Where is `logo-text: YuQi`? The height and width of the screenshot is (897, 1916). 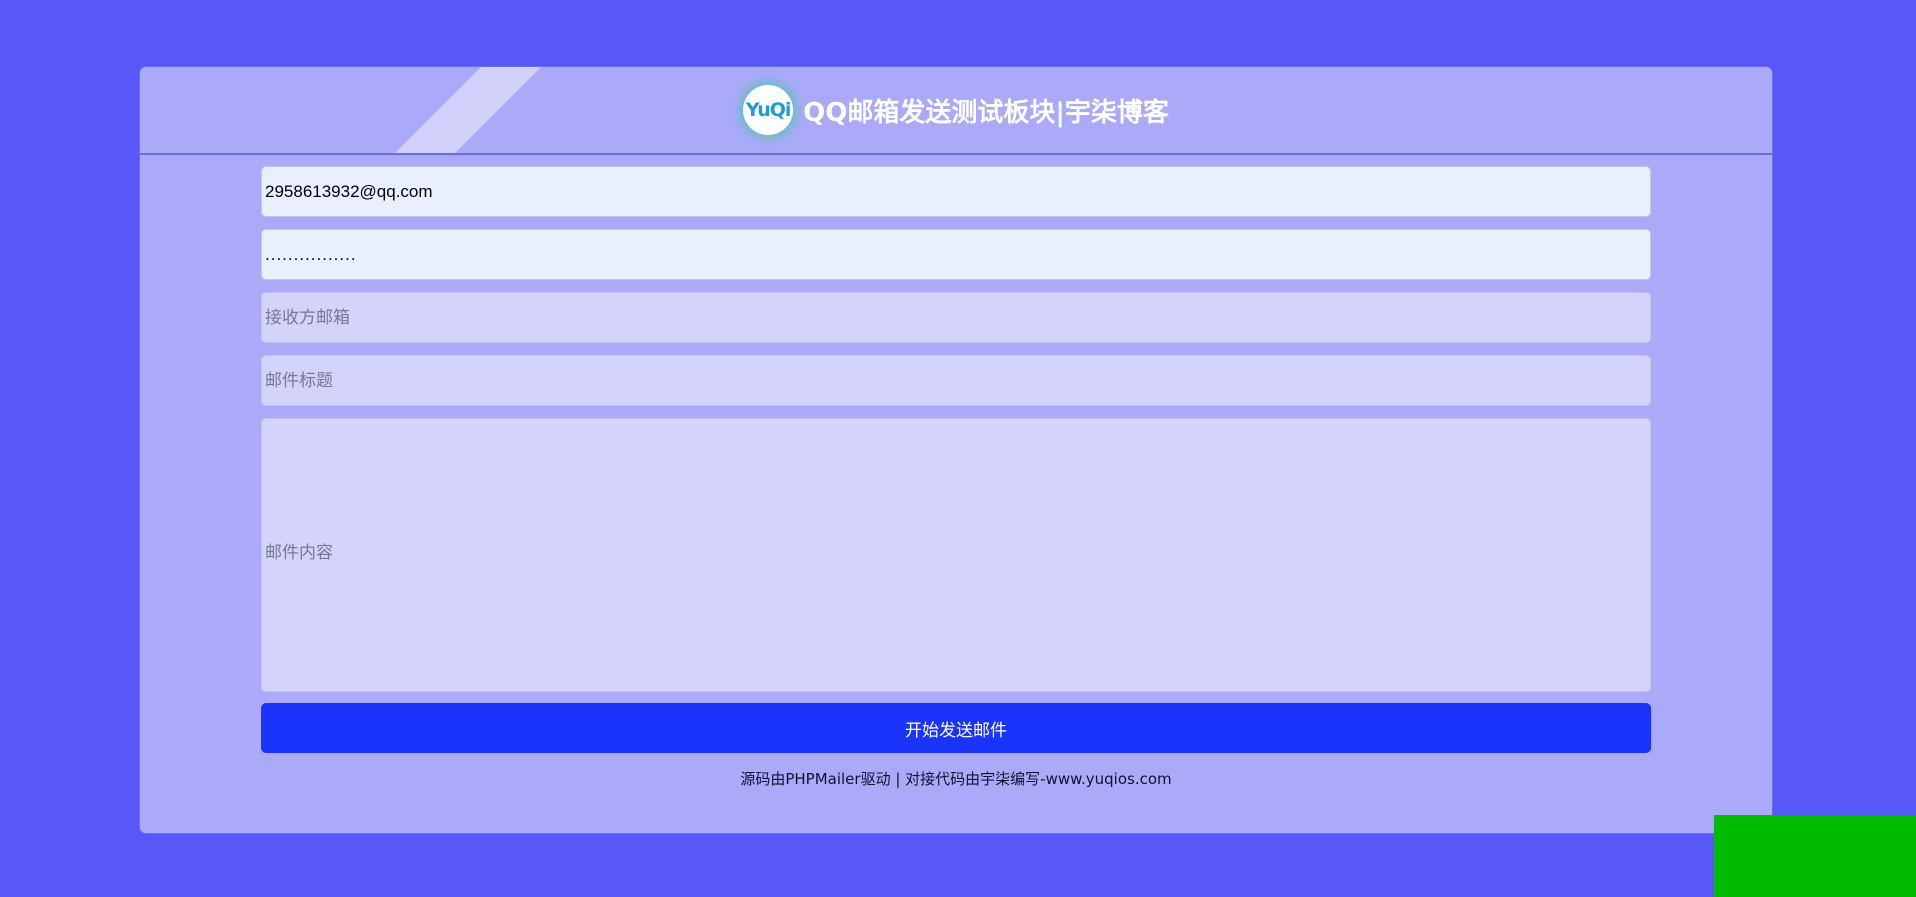
logo-text: YuQi is located at coordinates (768, 110).